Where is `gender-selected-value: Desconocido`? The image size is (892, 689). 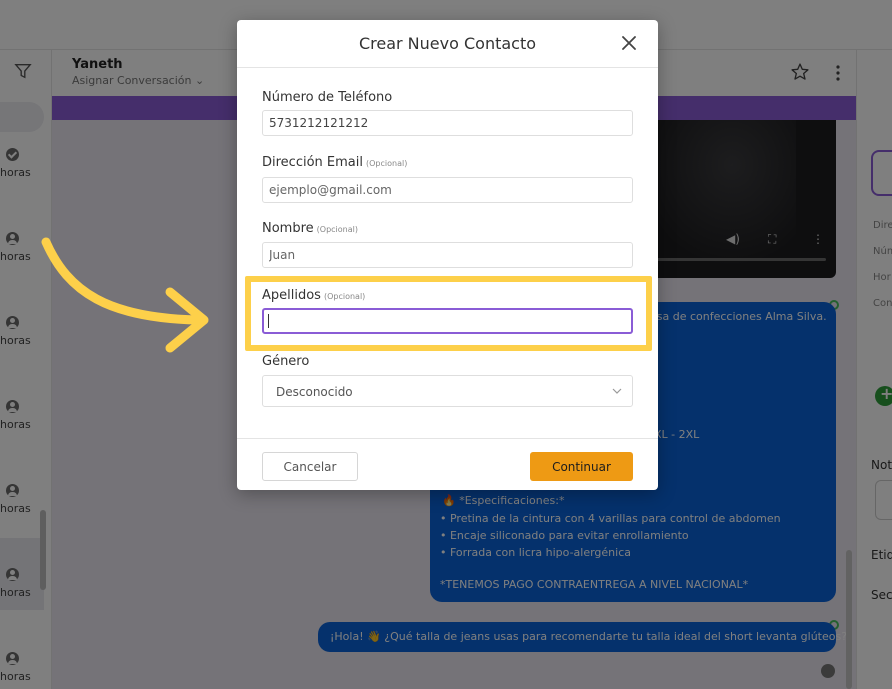 gender-selected-value: Desconocido is located at coordinates (314, 392).